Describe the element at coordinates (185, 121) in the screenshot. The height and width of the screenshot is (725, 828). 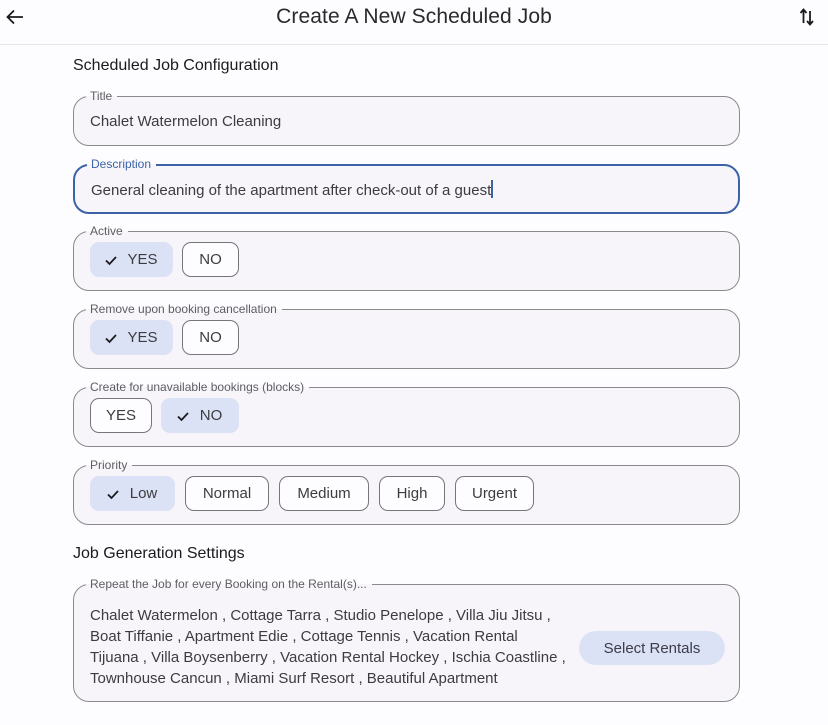
I see `title-input: Chalet Watermelon Cleaning` at that location.